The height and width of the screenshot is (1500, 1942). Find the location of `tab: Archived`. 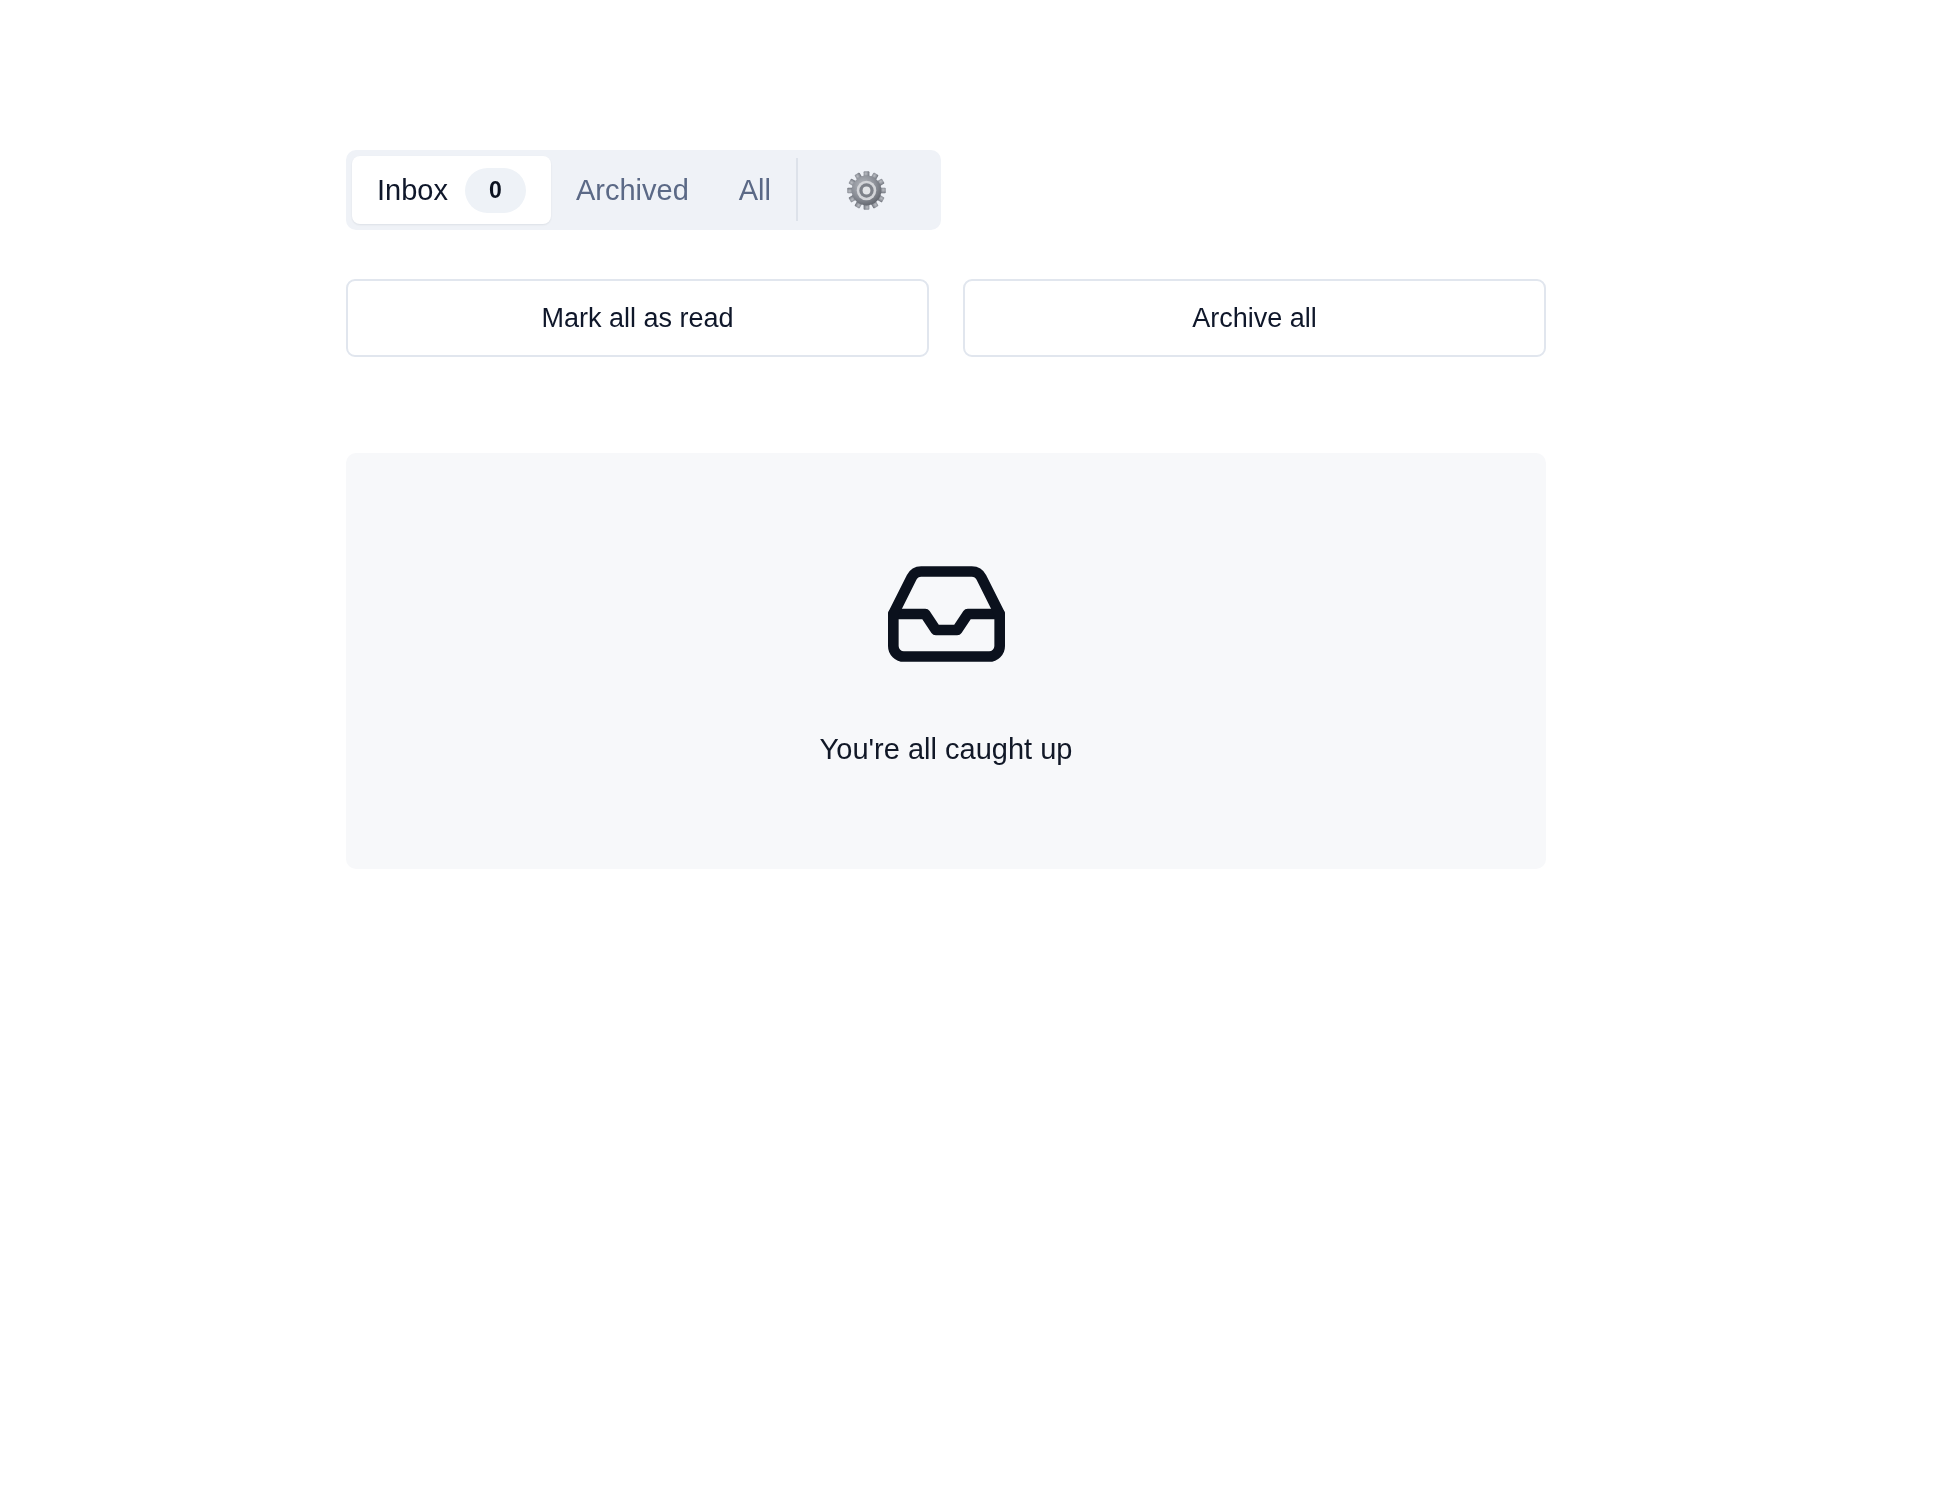

tab: Archived is located at coordinates (632, 190).